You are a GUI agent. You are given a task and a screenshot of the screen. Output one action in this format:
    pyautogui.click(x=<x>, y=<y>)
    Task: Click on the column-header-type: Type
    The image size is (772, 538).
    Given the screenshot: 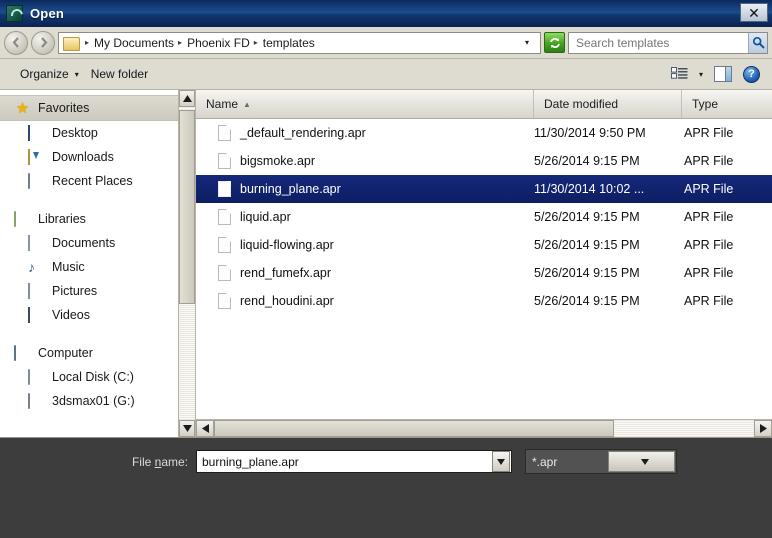 What is the action you would take?
    pyautogui.click(x=727, y=104)
    